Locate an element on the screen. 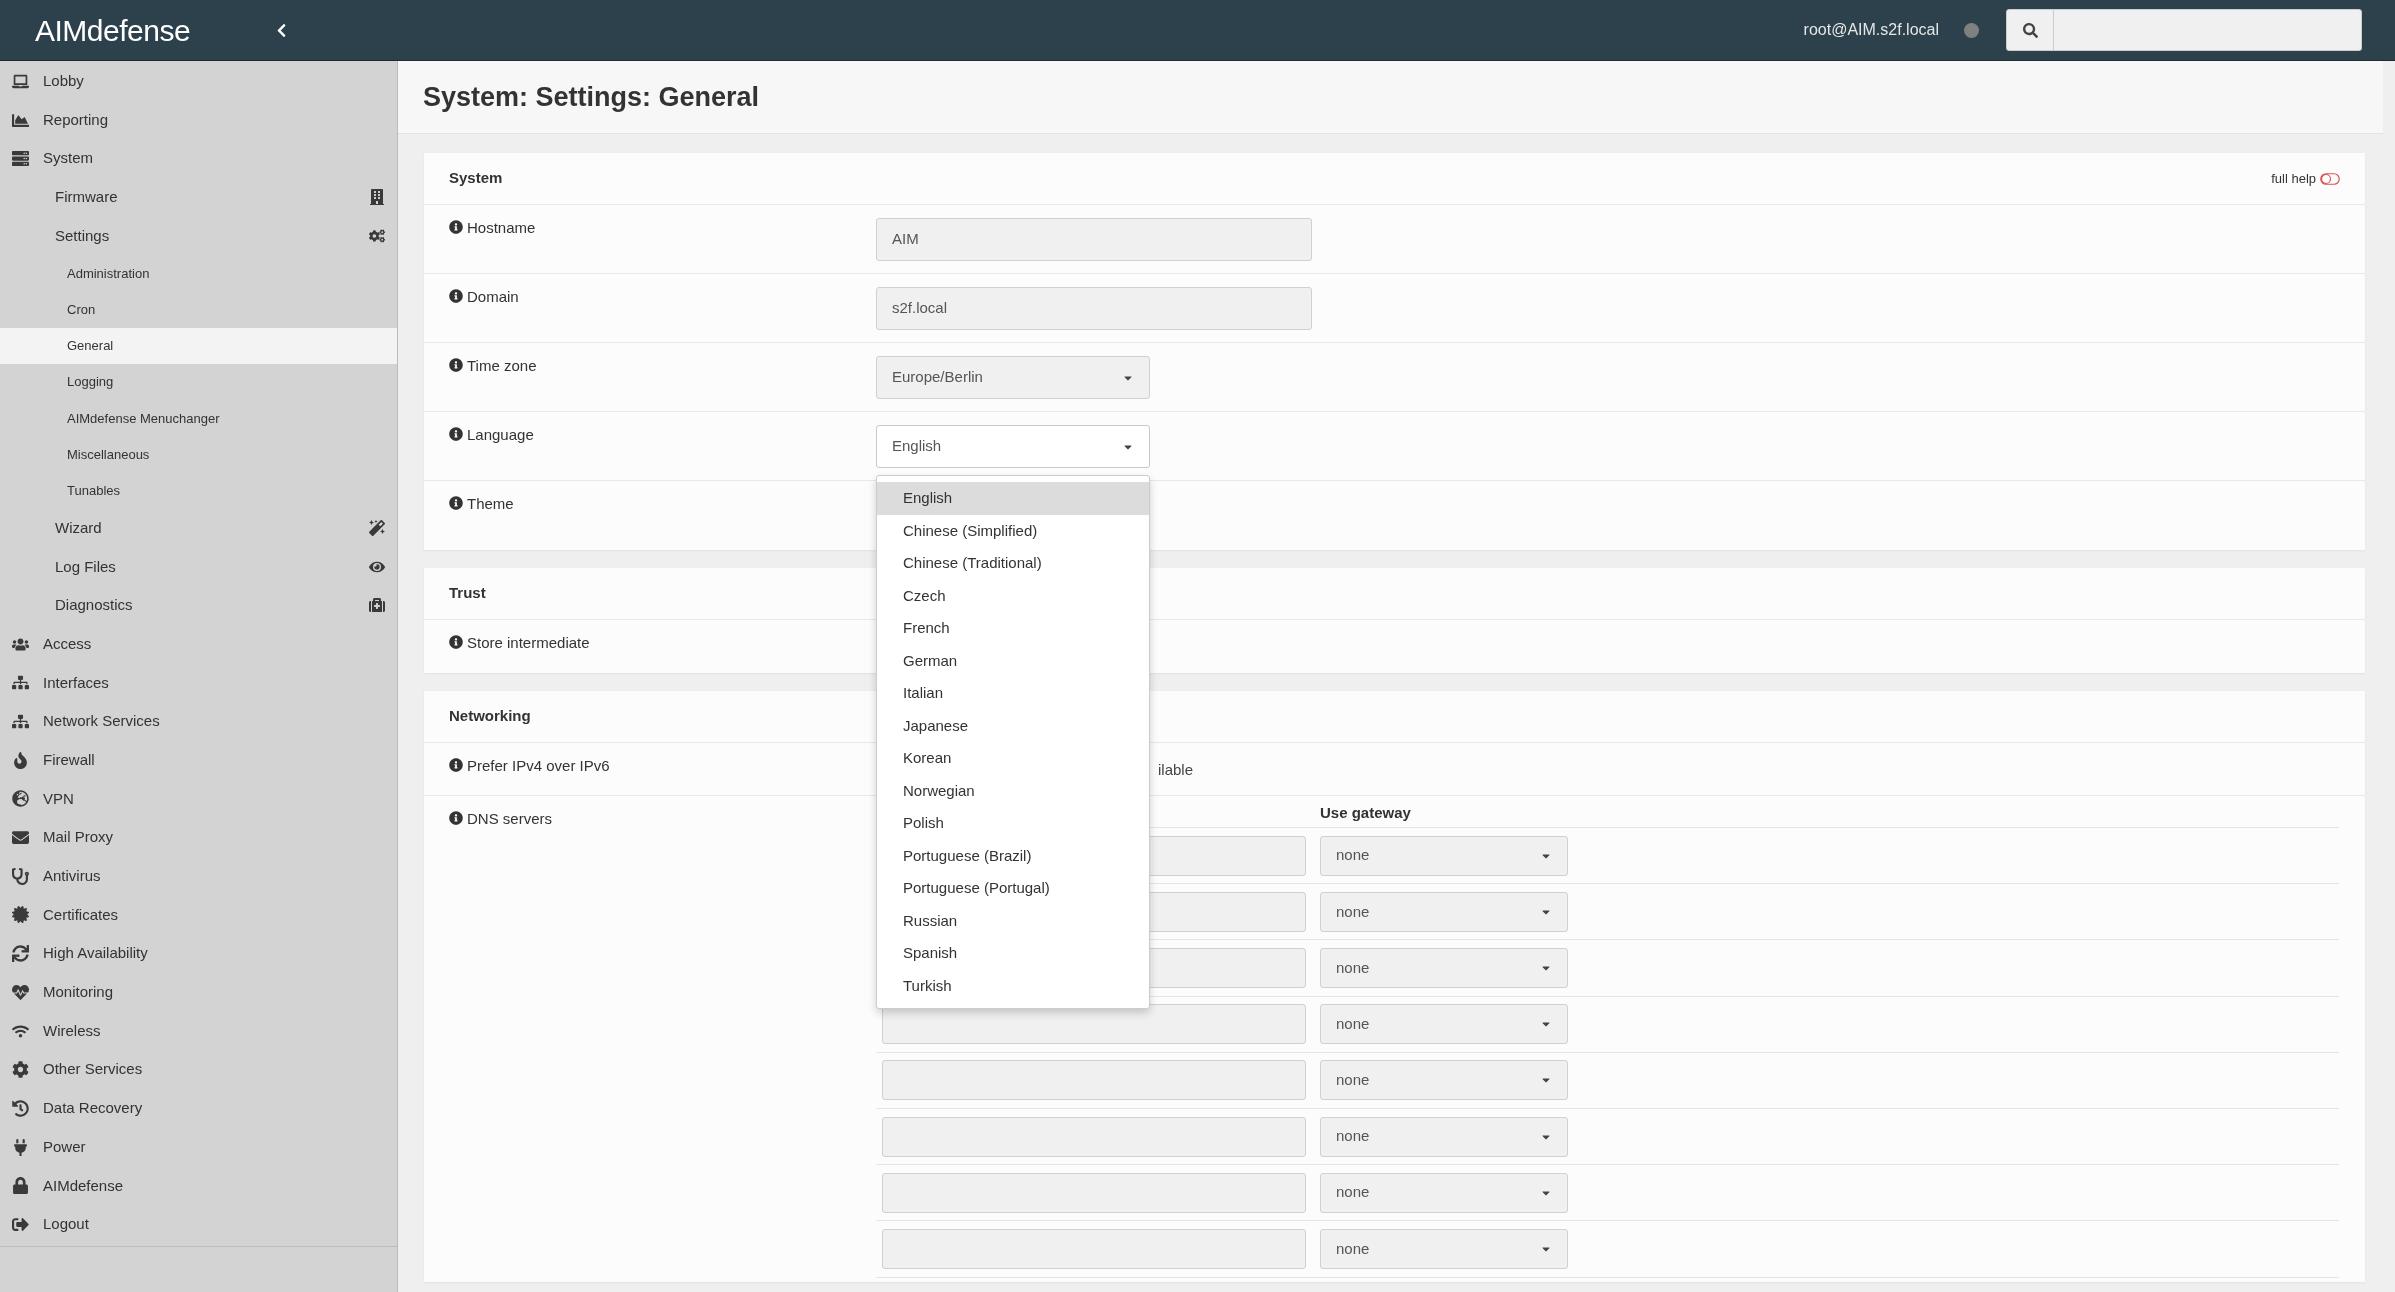 Image resolution: width=2395 pixels, height=1292 pixels. sidebar-item: Antivirus is located at coordinates (198, 876).